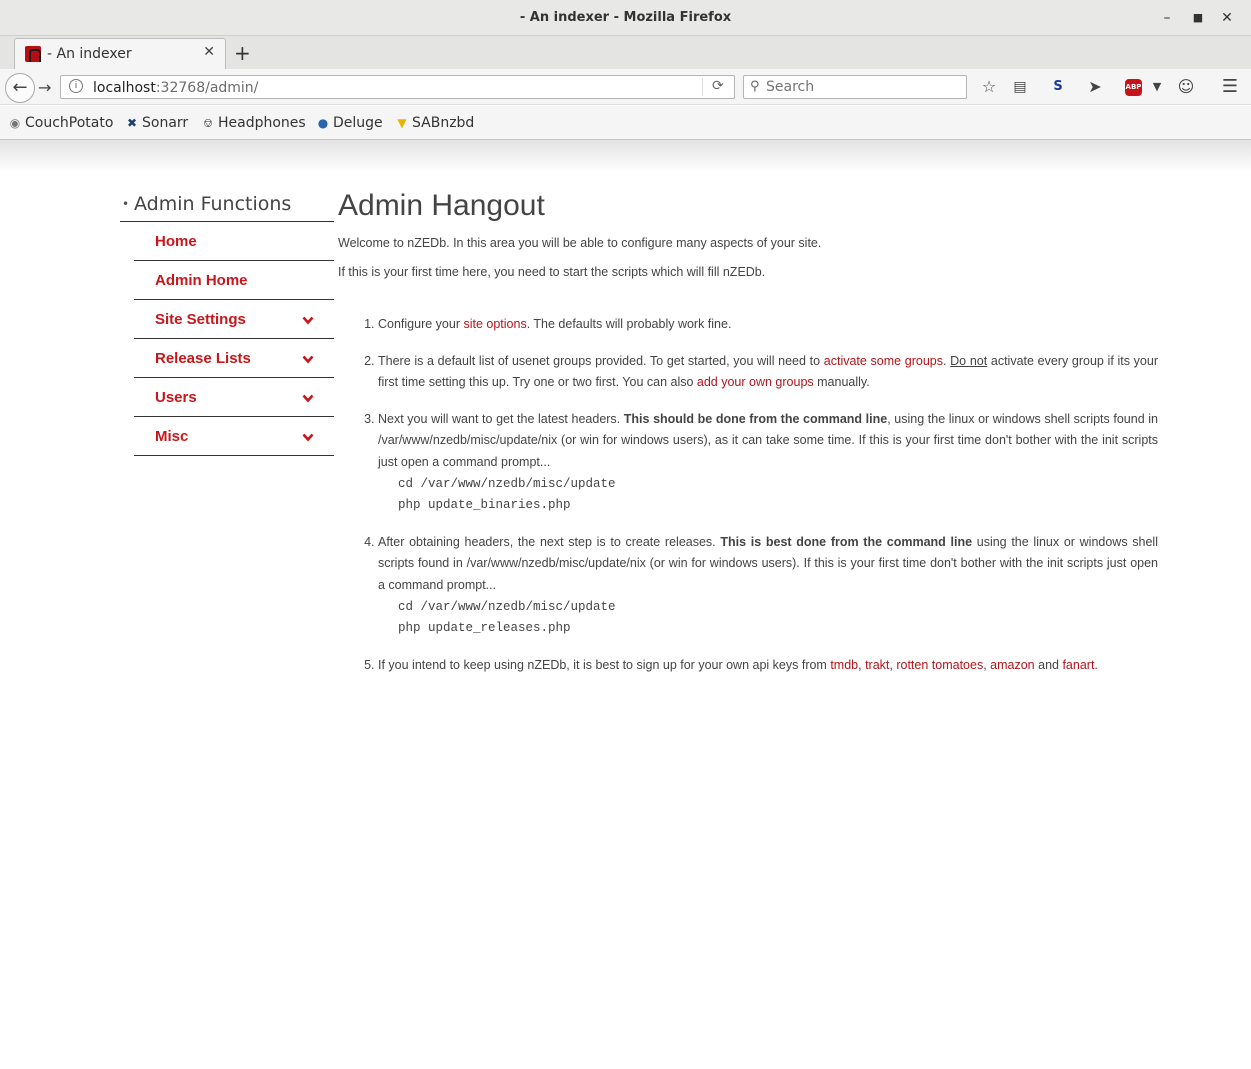 The image size is (1251, 1069). Describe the element at coordinates (1020, 87) in the screenshot. I see `reading-list-icon: ▤` at that location.